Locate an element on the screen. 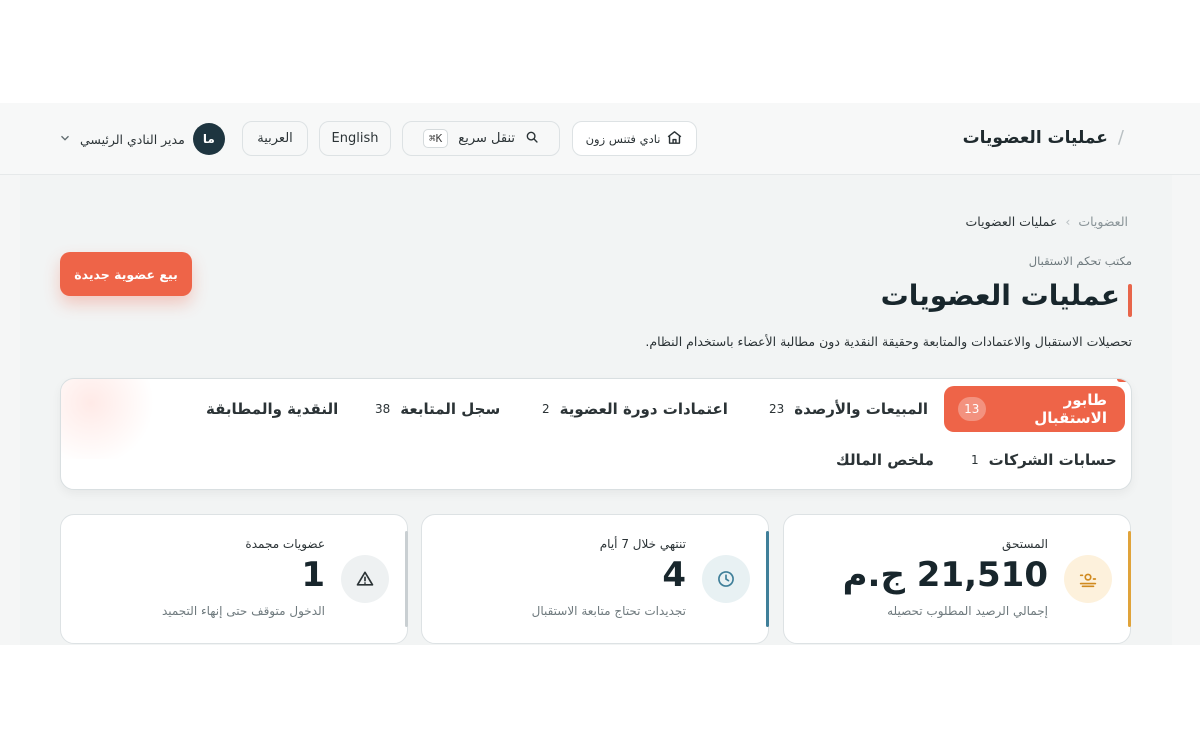  card-value: 4 is located at coordinates (674, 575).